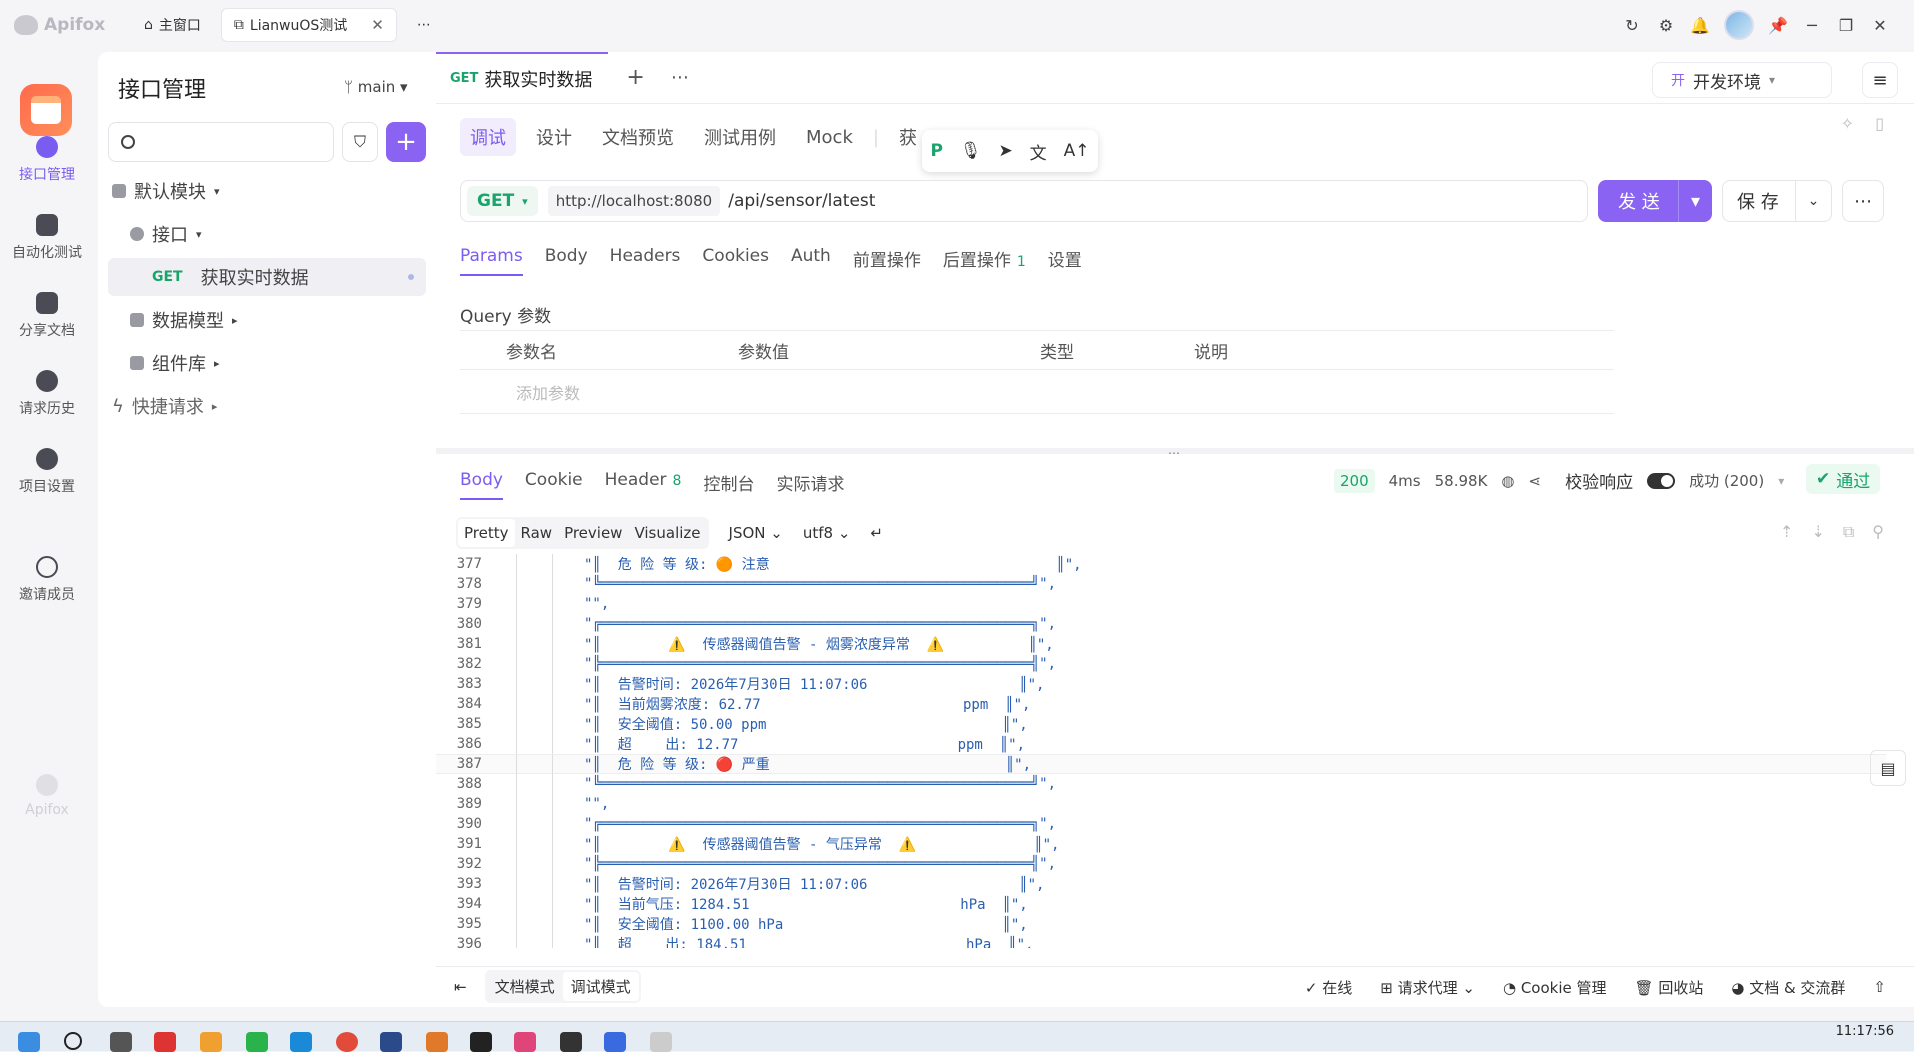 The height and width of the screenshot is (1052, 1914). I want to click on rail-invite: 邀请成员, so click(47, 580).